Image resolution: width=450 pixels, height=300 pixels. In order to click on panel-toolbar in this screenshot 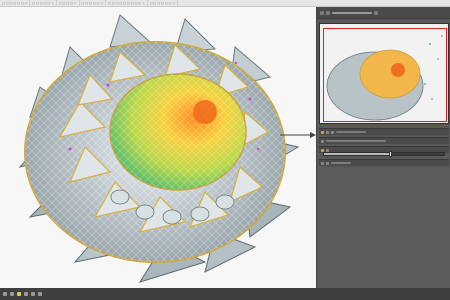, I will do `click(383, 13)`.